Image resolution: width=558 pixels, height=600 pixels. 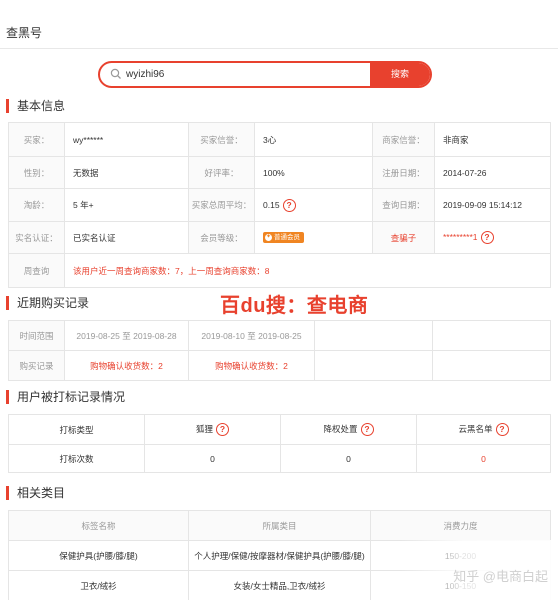 I want to click on category-header: 所属类目, so click(x=279, y=525).